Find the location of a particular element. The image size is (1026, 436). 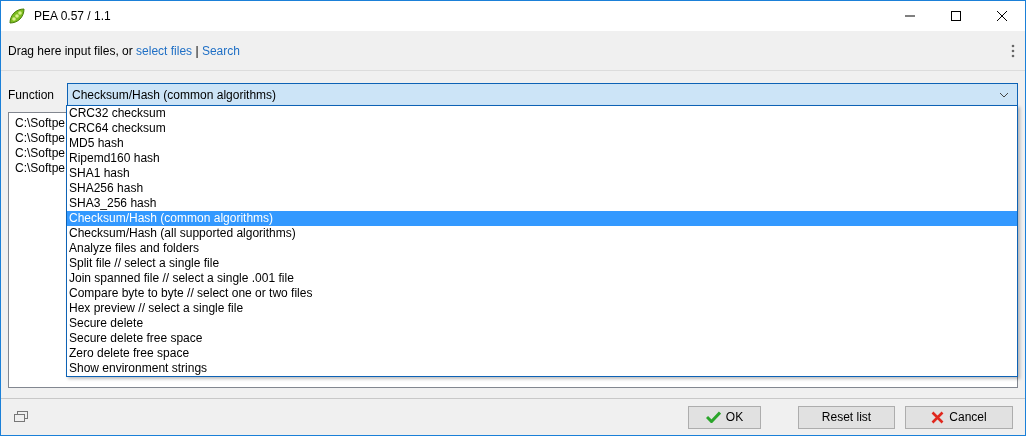

dropdown-option: Ripemd160 hash is located at coordinates (542, 158).